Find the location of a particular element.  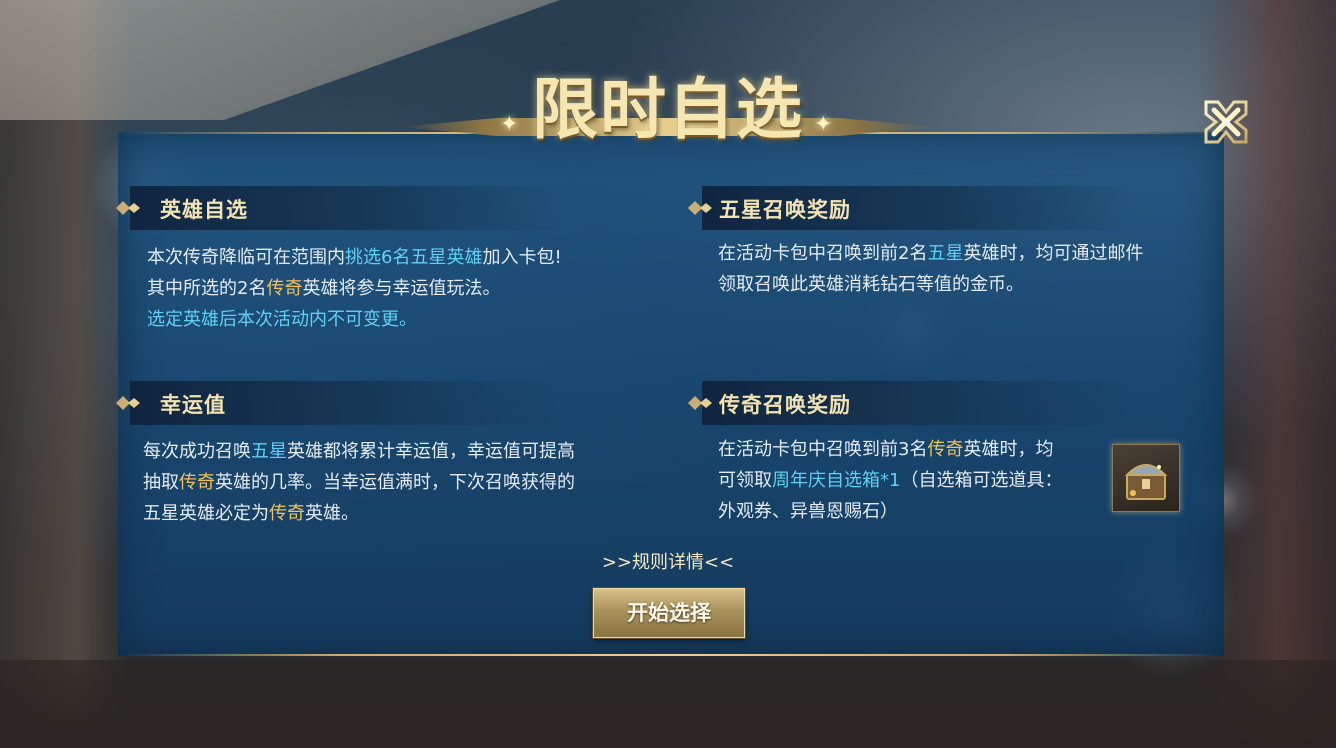

text: 本次传奇降临可在范围内 is located at coordinates (246, 257).